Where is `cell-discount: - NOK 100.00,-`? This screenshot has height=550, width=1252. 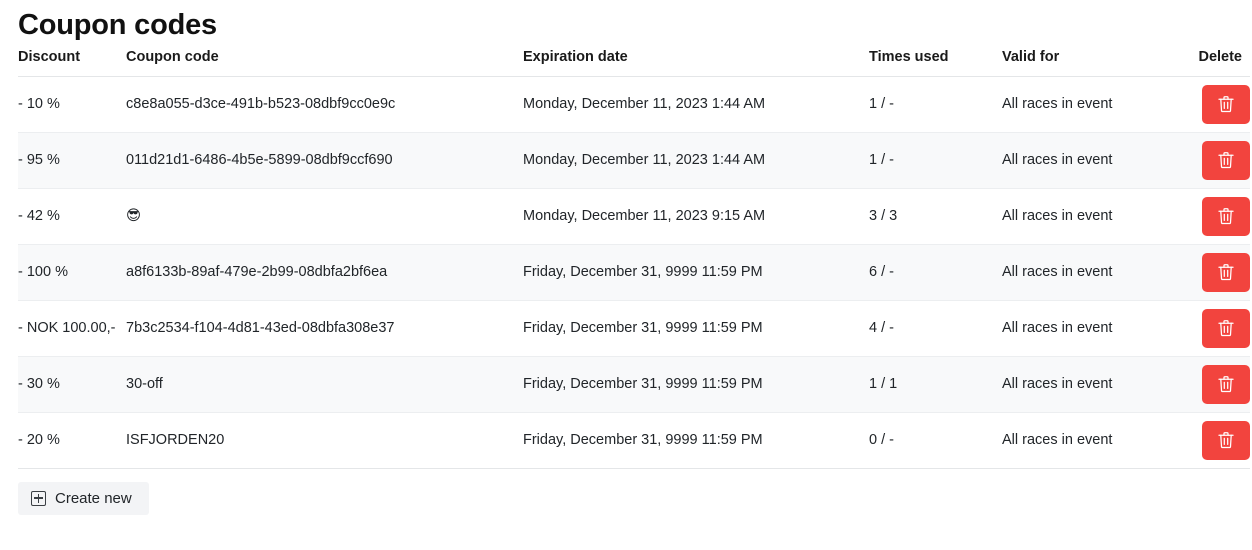
cell-discount: - NOK 100.00,- is located at coordinates (72, 328).